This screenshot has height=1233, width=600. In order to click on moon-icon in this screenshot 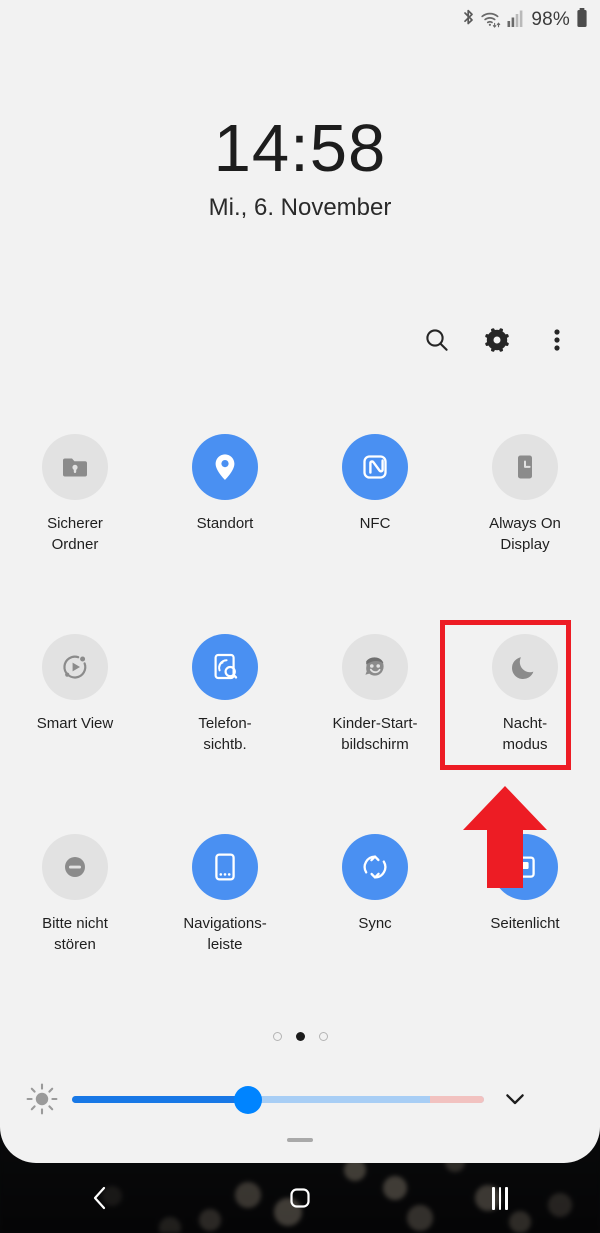, I will do `click(525, 667)`.